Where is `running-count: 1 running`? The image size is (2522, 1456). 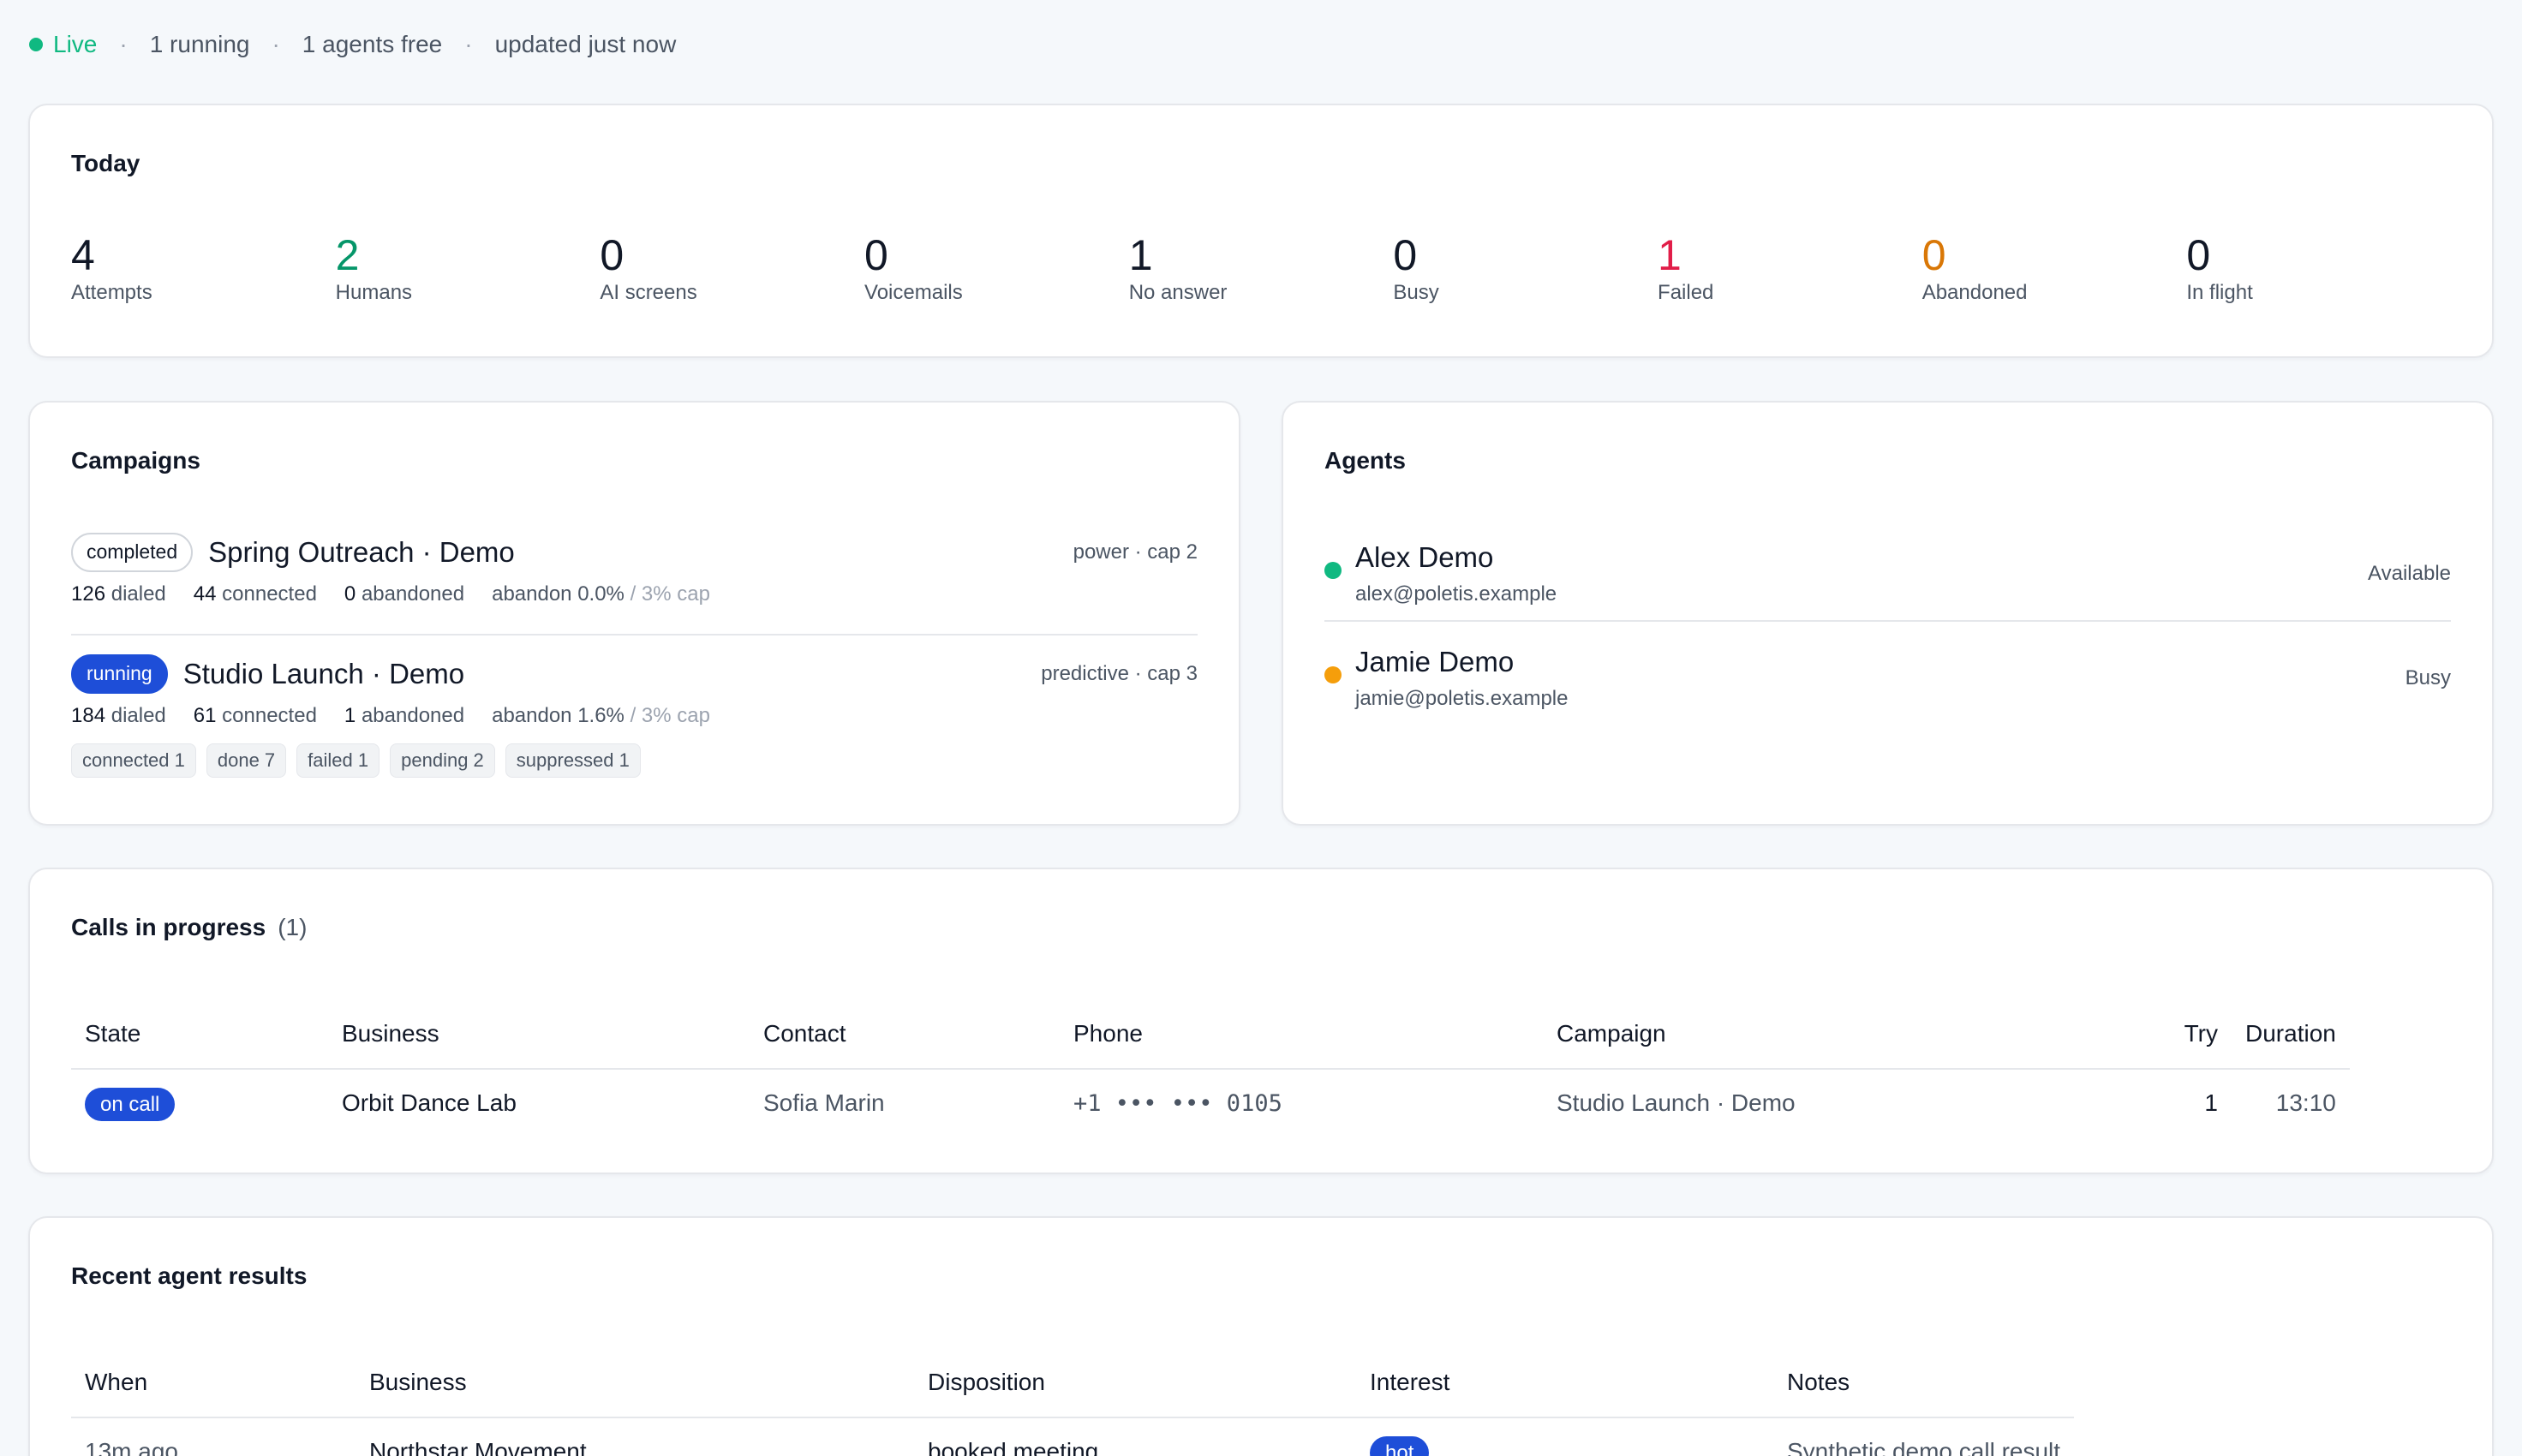
running-count: 1 running is located at coordinates (200, 44).